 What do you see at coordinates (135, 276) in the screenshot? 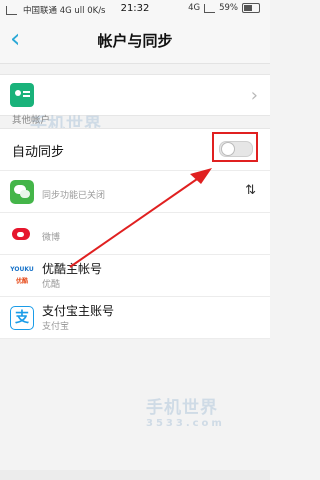
I see `account-row-youku: YOUKU 优酷 优酷主帐号 优酷` at bounding box center [135, 276].